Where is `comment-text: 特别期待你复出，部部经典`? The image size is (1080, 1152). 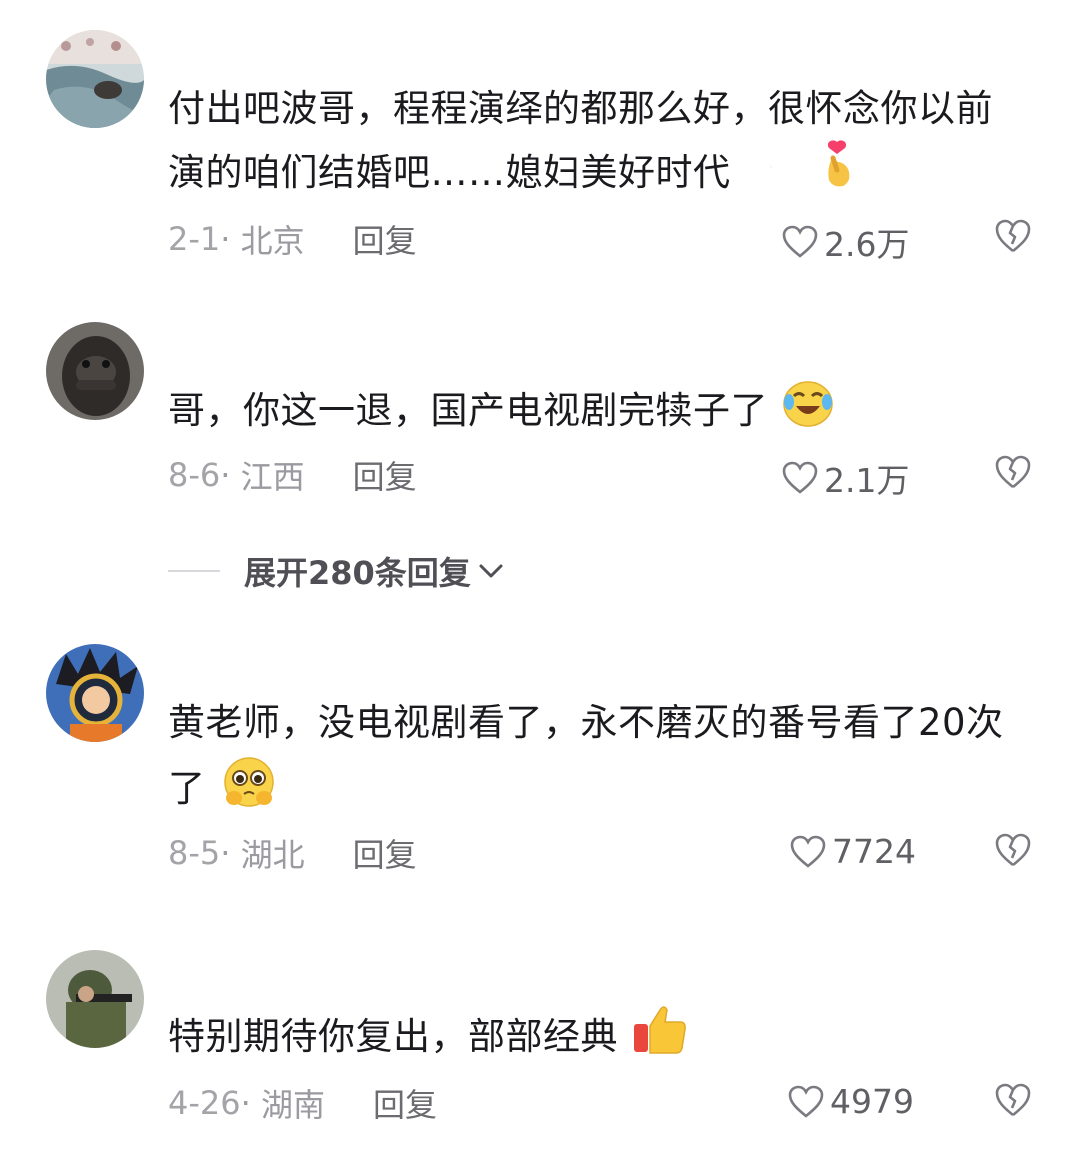
comment-text: 特别期待你复出，部部经典 is located at coordinates (593, 1038).